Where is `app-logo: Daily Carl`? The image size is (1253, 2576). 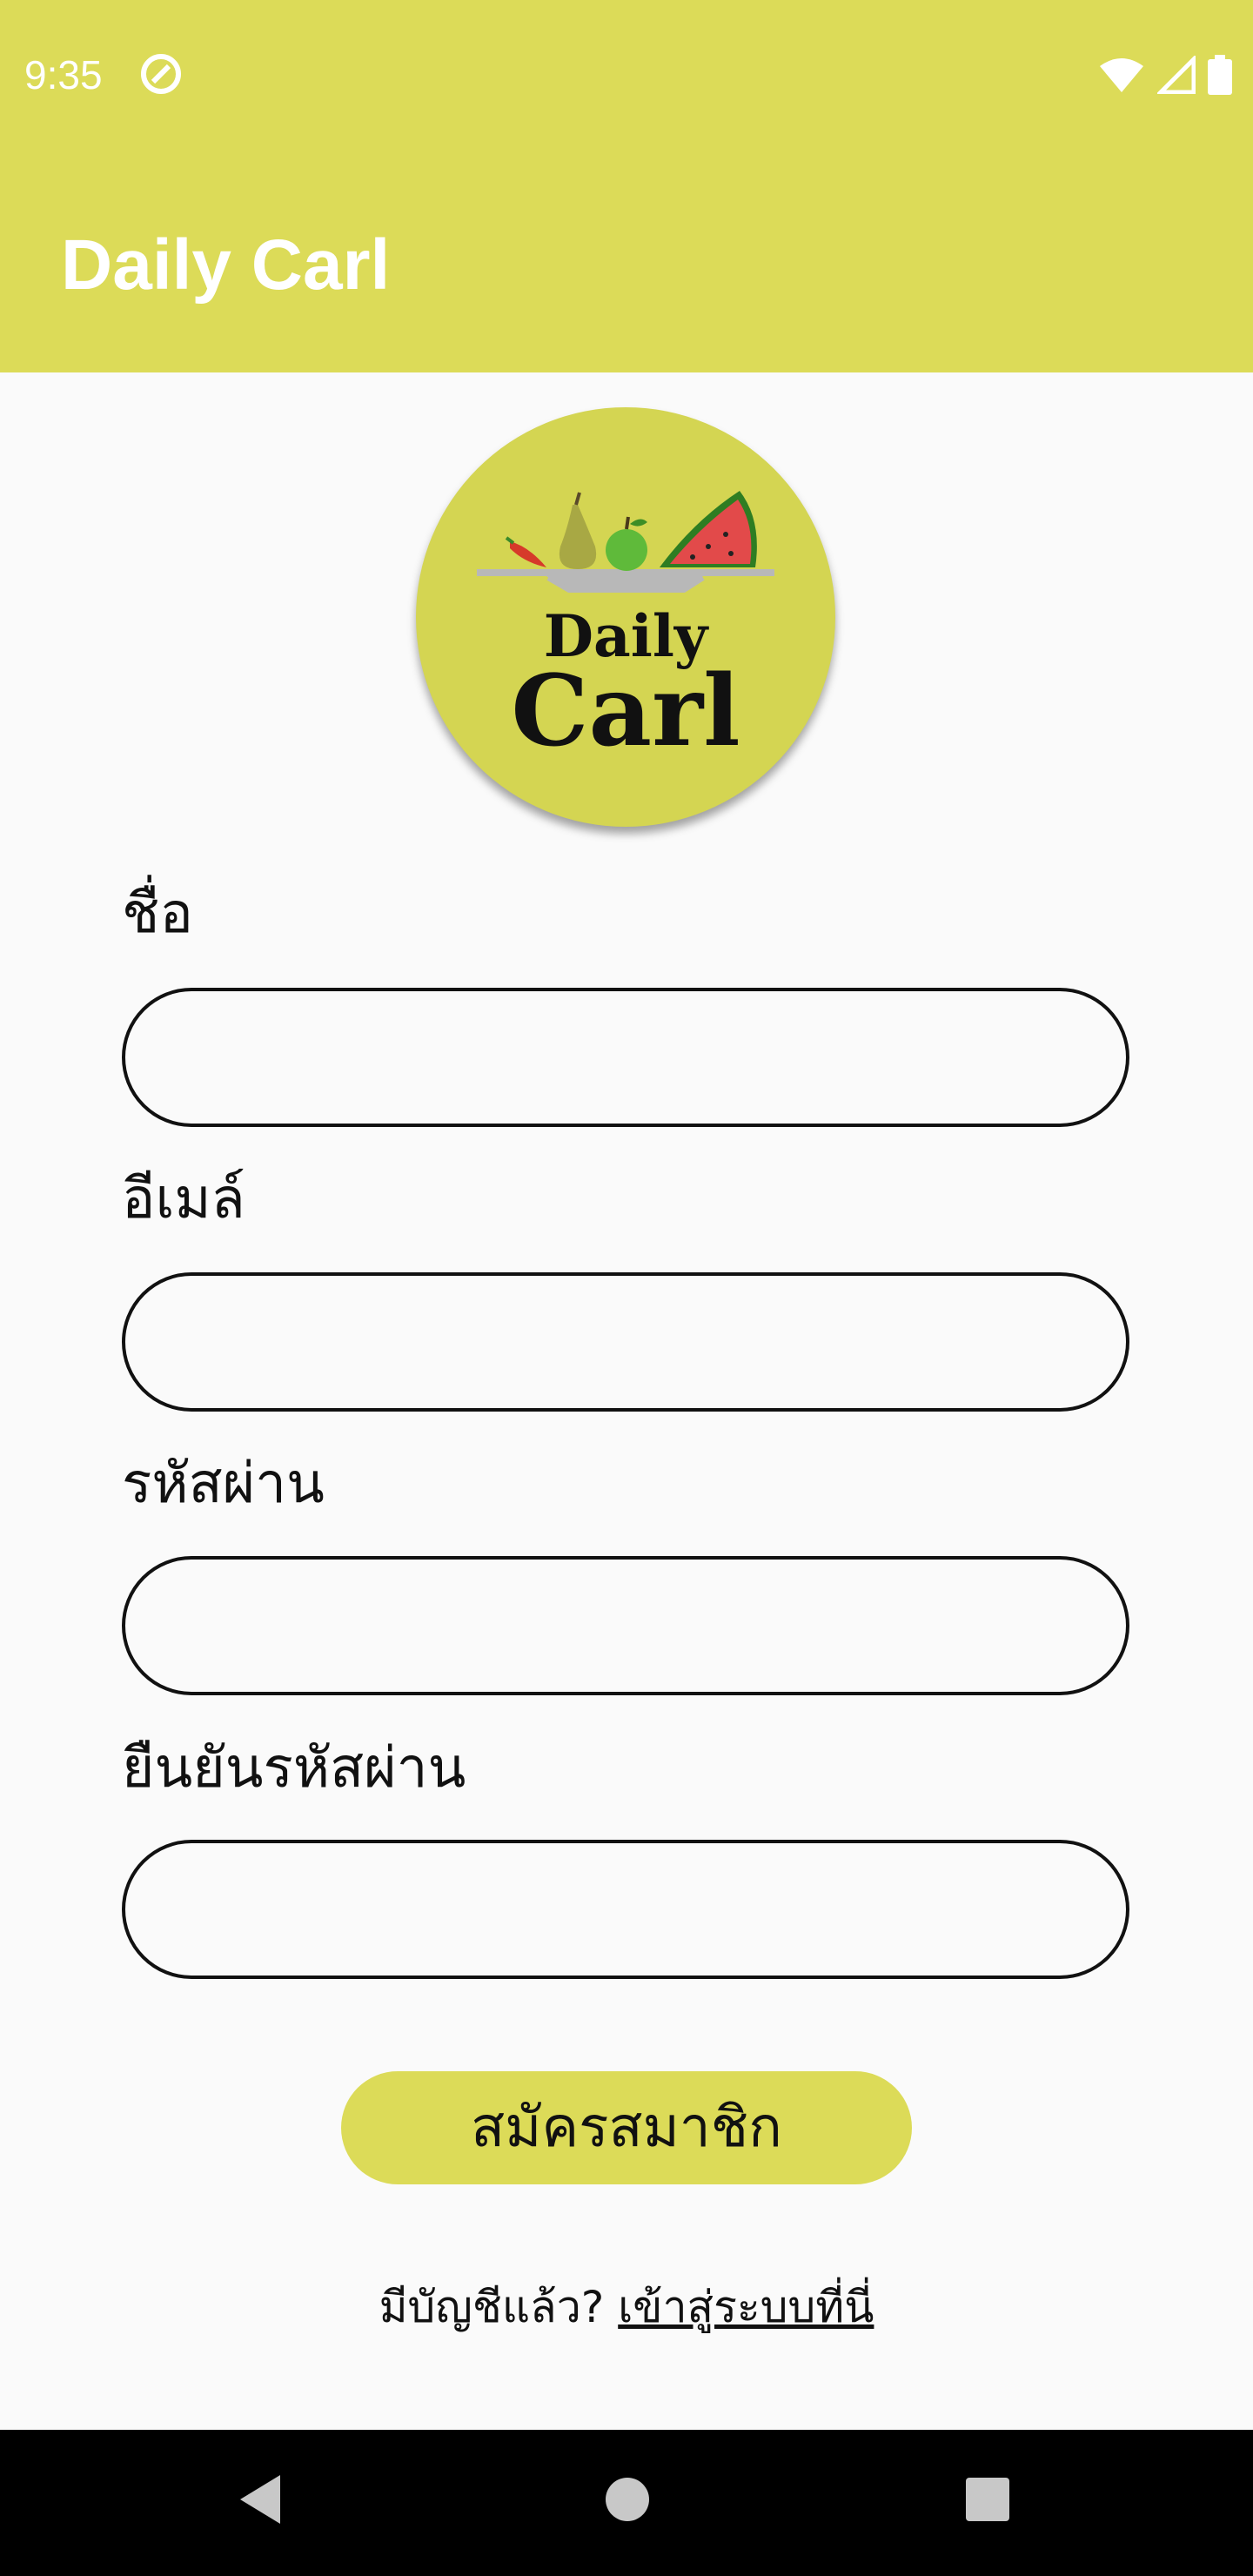
app-logo: Daily Carl is located at coordinates (625, 617).